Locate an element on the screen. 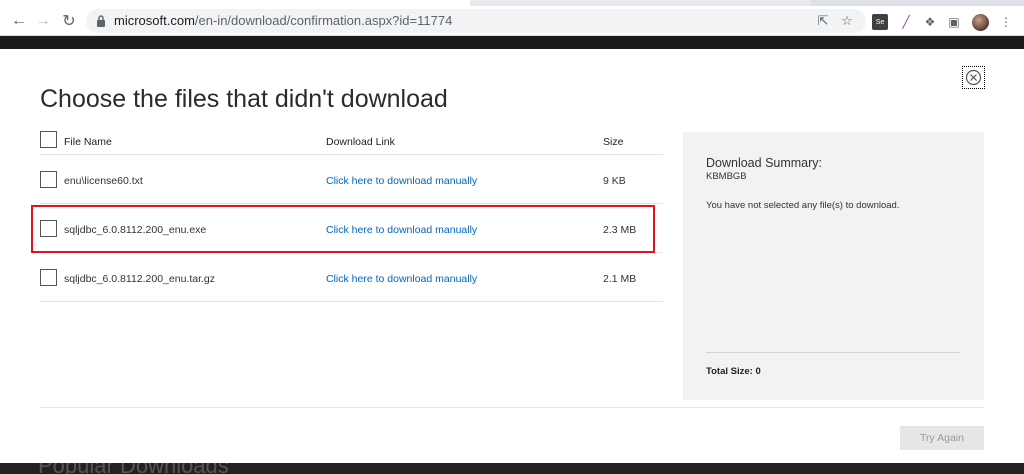  summary-subtitle: KBMBGB is located at coordinates (726, 176).